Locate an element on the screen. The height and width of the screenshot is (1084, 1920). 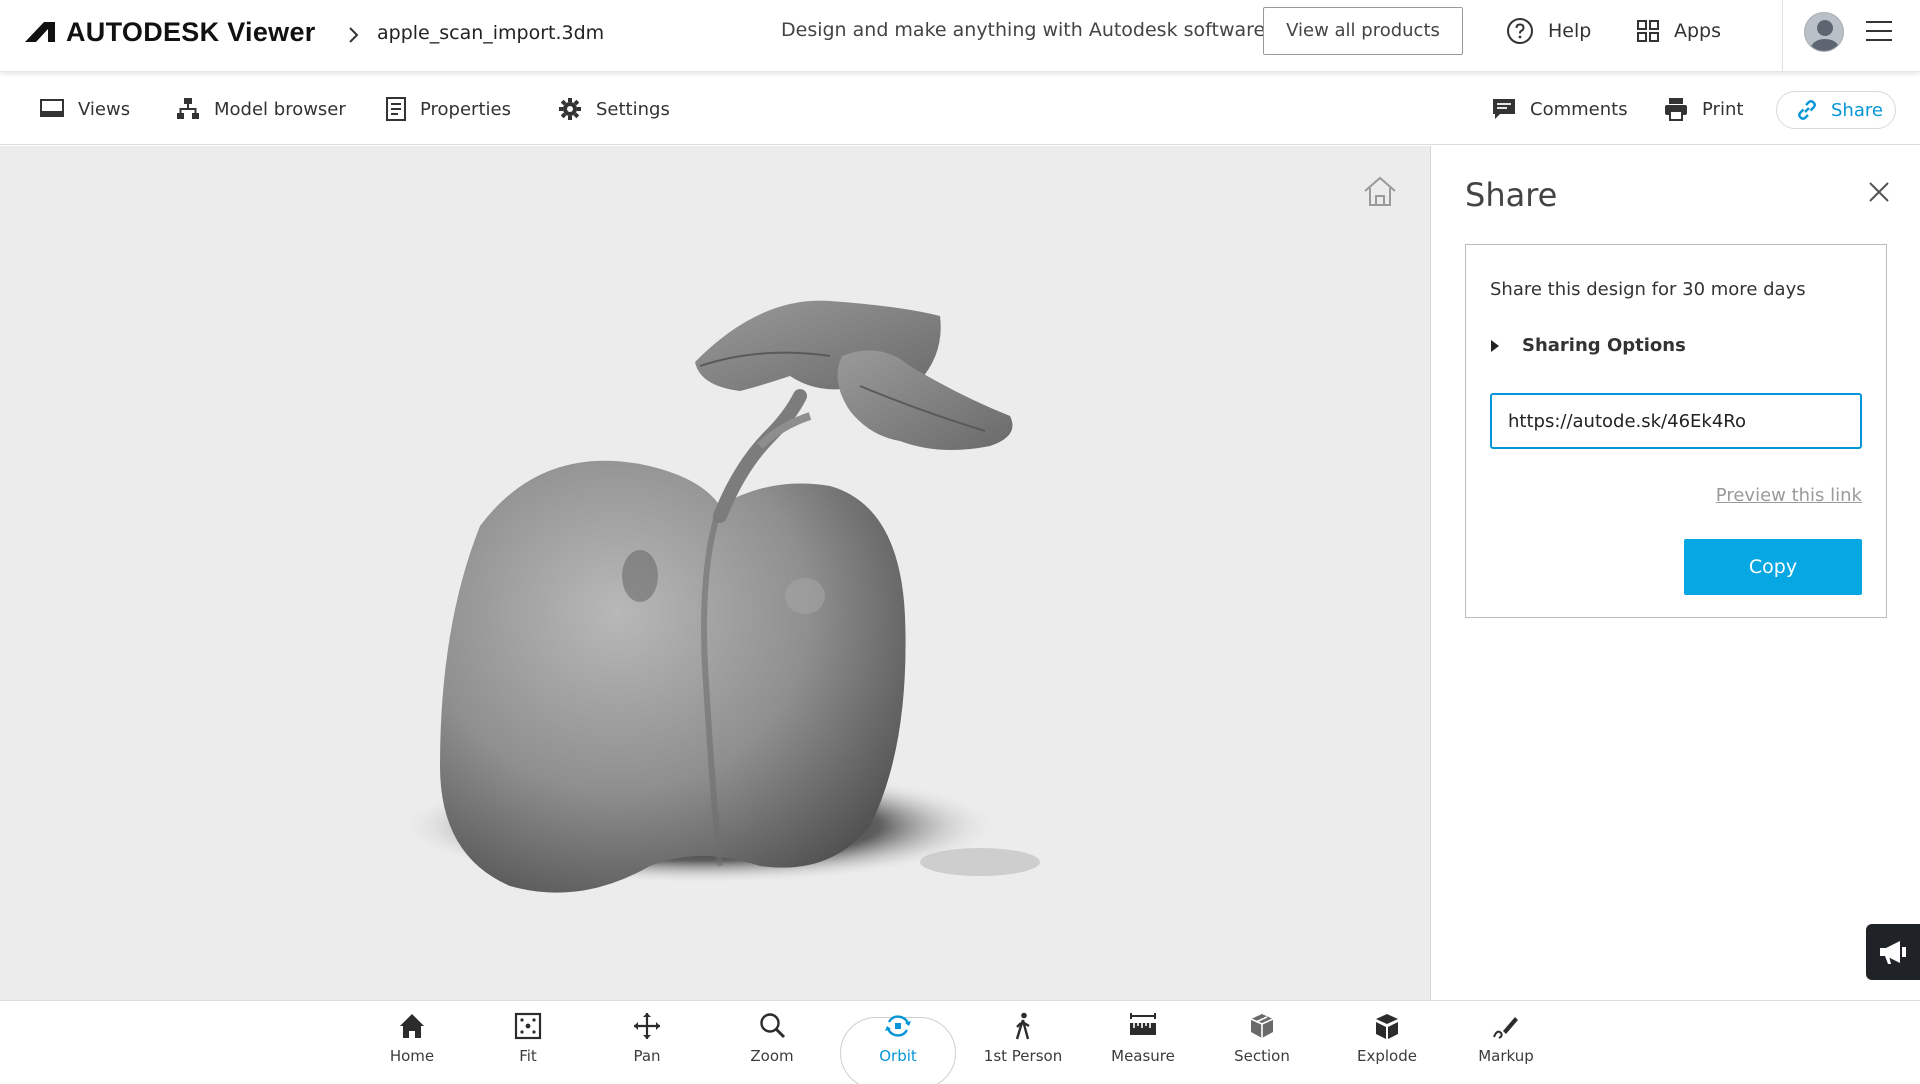
home-tool: Home is located at coordinates (412, 1044).